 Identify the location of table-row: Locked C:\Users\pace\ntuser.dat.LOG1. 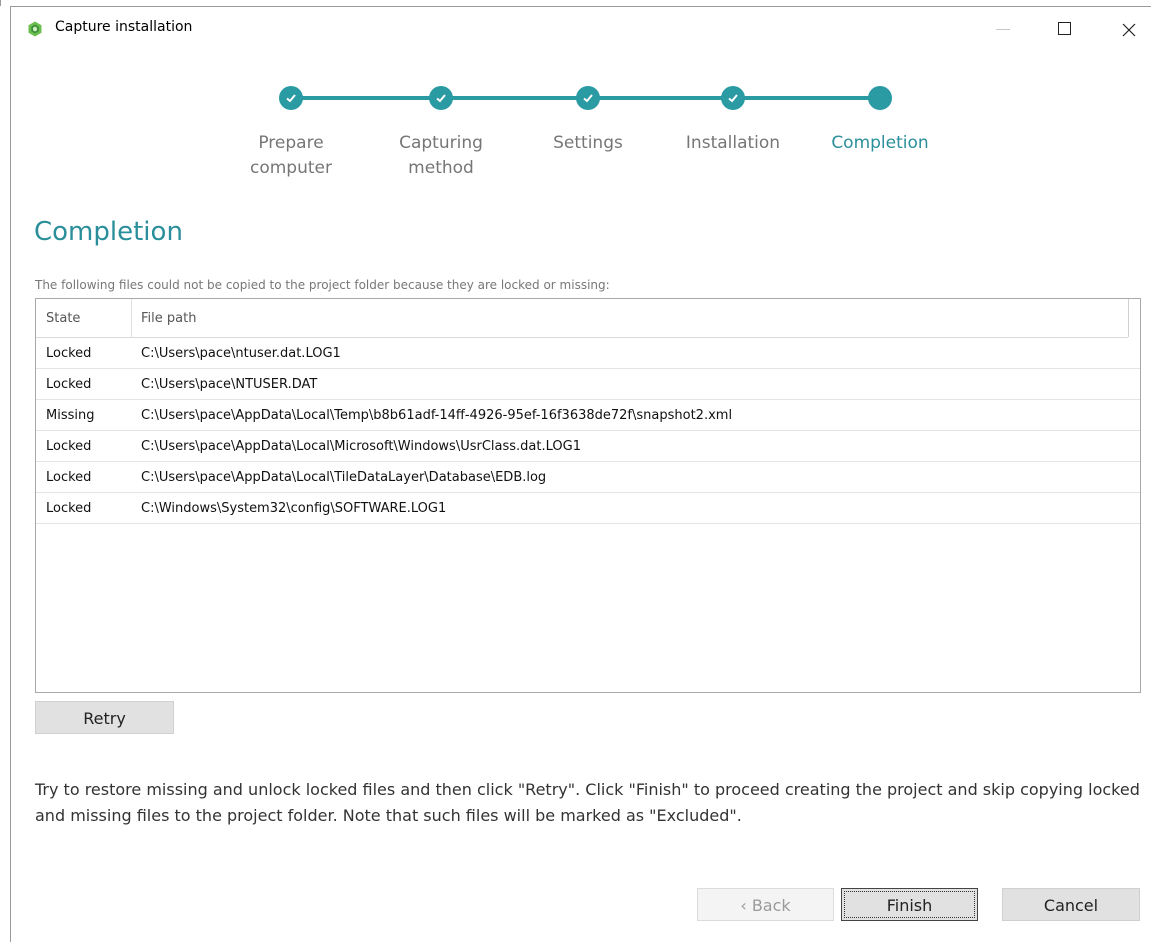
(588, 353).